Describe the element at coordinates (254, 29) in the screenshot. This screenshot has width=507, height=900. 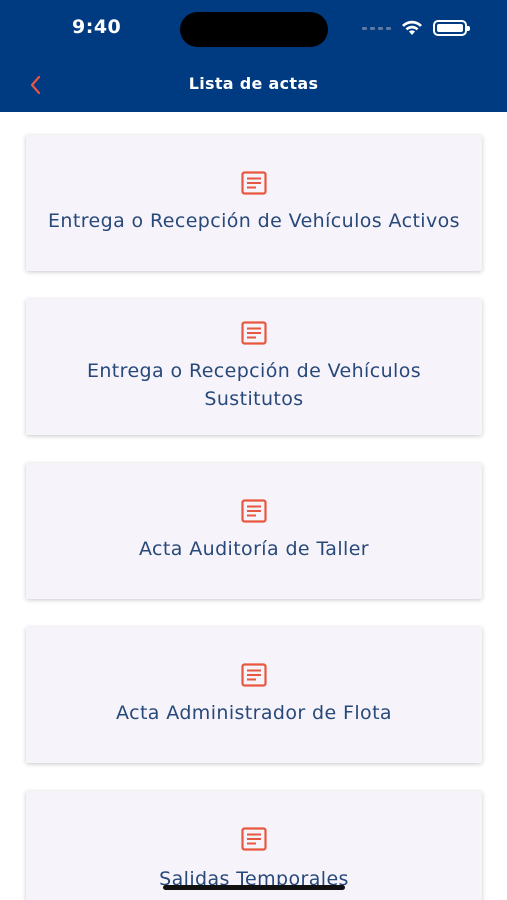
I see `dynamic-island` at that location.